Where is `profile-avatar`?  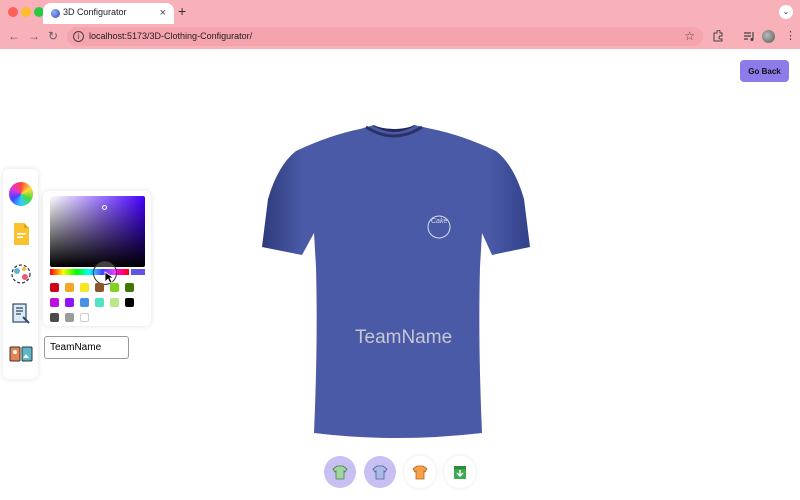 profile-avatar is located at coordinates (768, 36).